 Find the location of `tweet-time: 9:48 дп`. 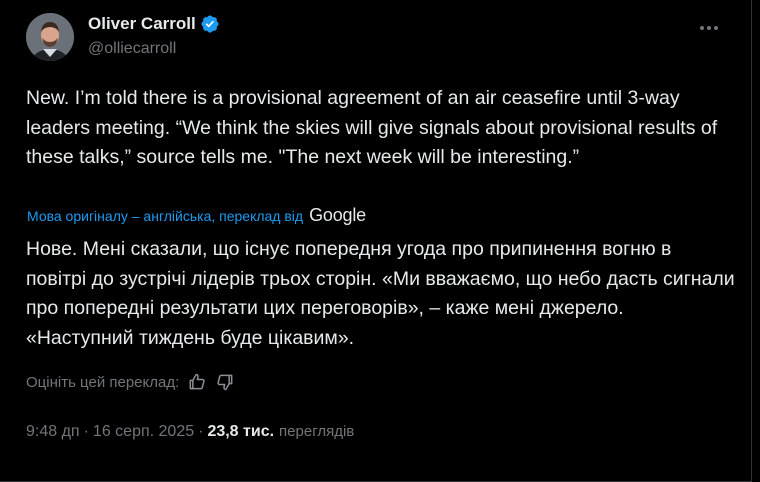

tweet-time: 9:48 дп is located at coordinates (53, 432).